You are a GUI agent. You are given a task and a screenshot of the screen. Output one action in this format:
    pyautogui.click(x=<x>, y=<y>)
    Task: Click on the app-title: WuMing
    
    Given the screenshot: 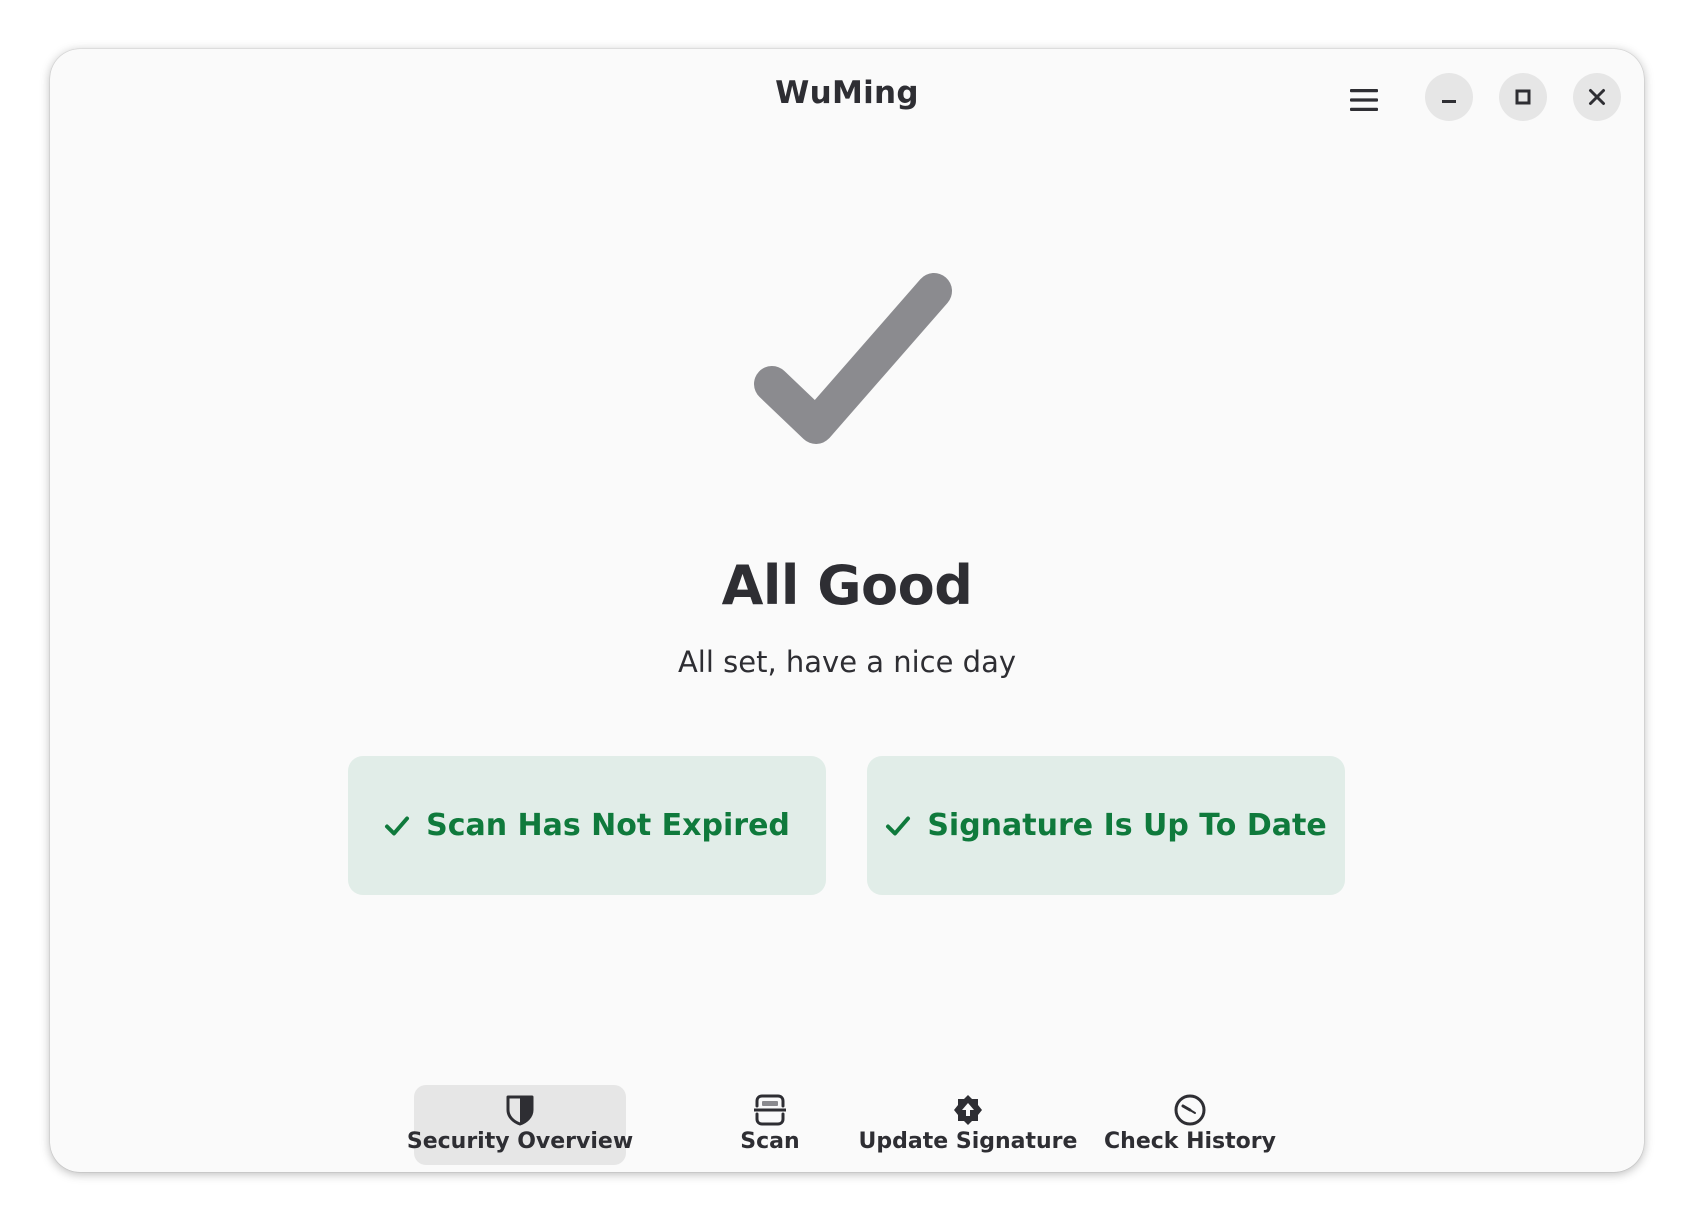 What is the action you would take?
    pyautogui.click(x=847, y=93)
    